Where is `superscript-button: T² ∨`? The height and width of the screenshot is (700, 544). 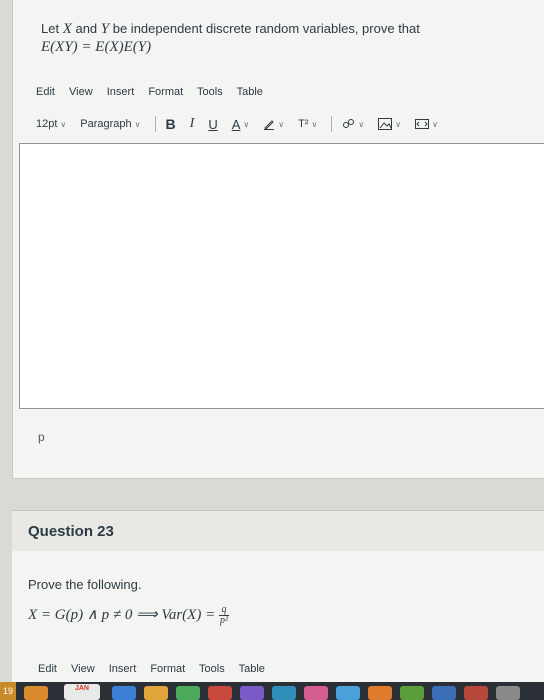
superscript-button: T² ∨ is located at coordinates (307, 124).